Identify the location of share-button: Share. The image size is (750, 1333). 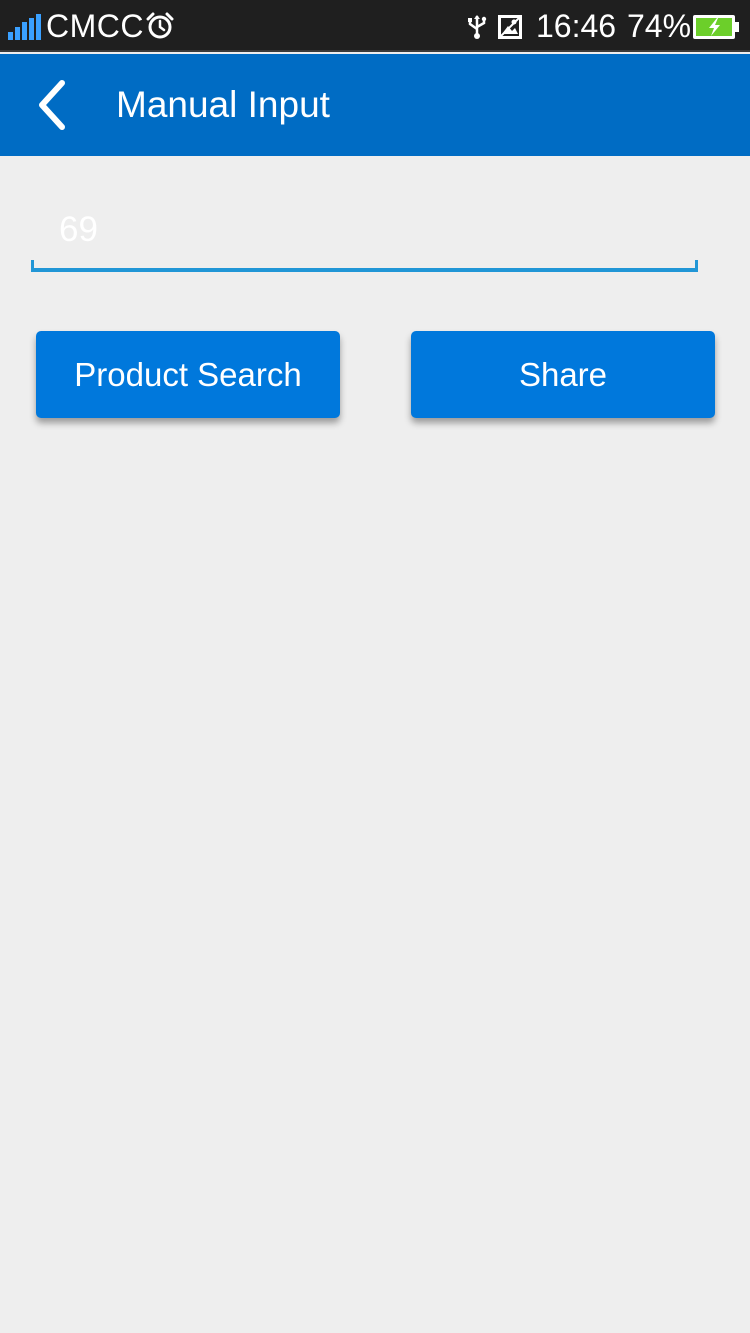
(563, 374).